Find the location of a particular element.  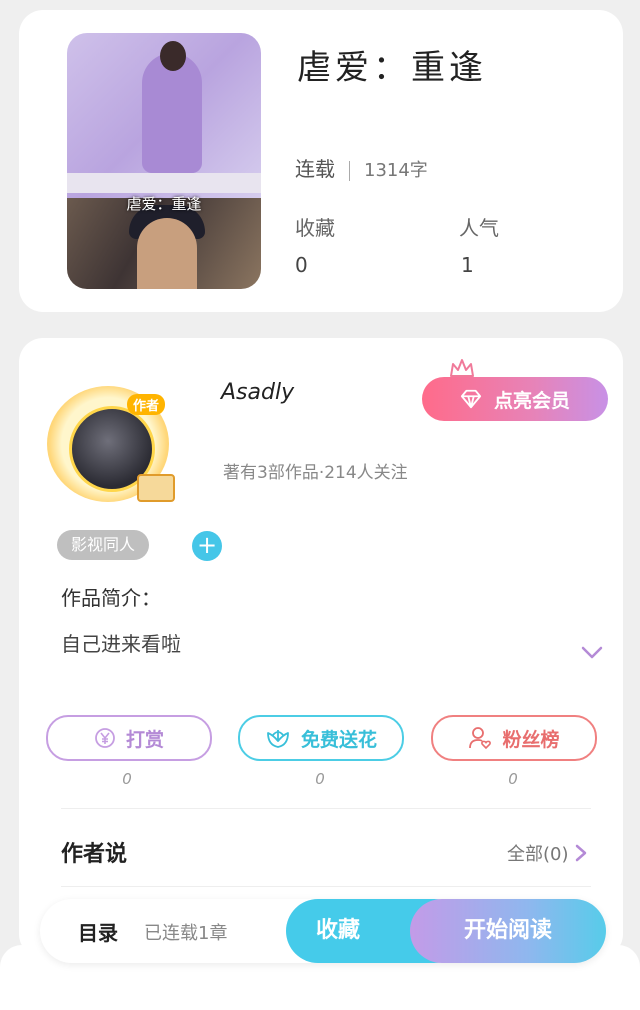

favorites-label: 收藏 is located at coordinates (315, 228).